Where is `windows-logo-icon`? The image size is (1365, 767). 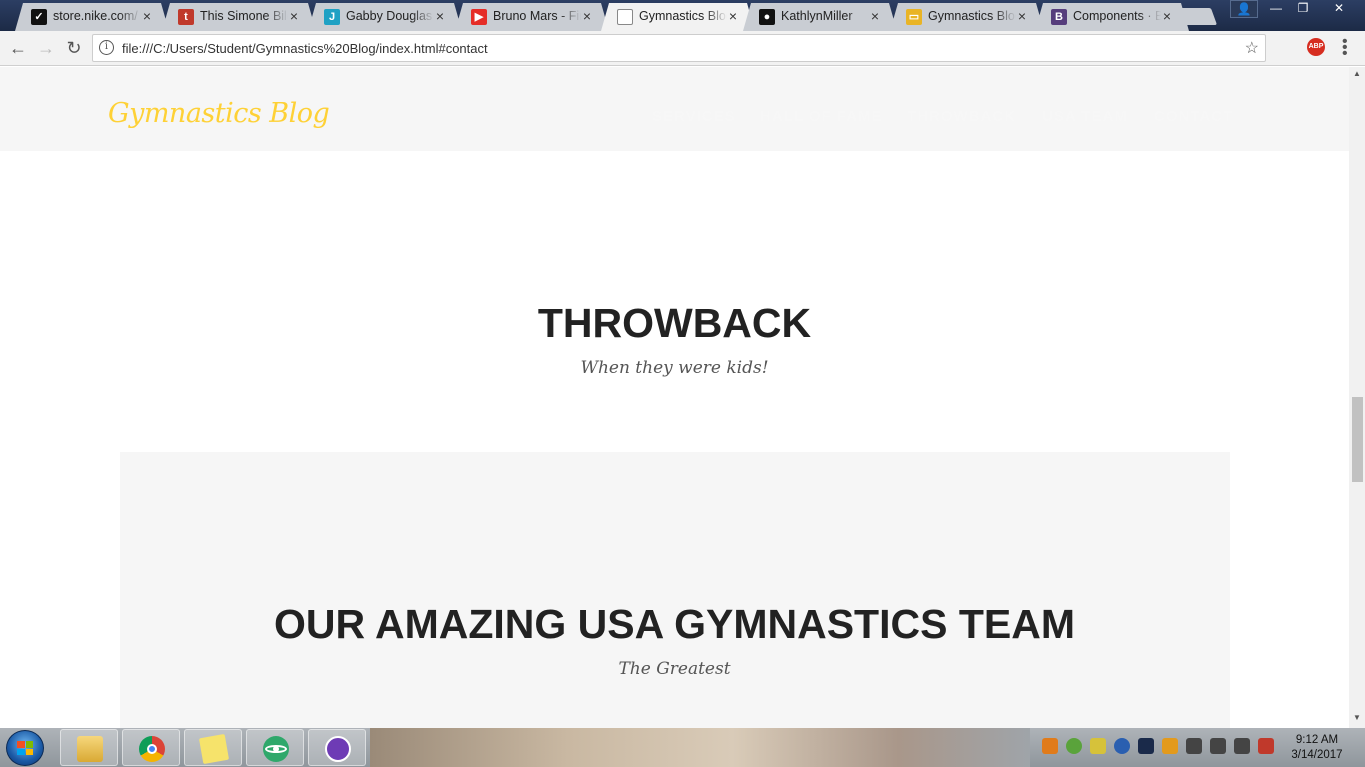
windows-logo-icon is located at coordinates (25, 748).